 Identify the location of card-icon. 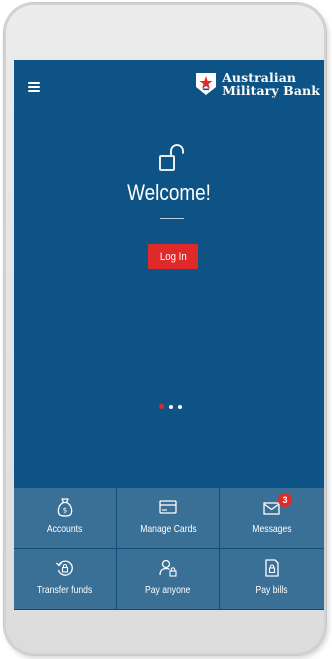
(168, 507).